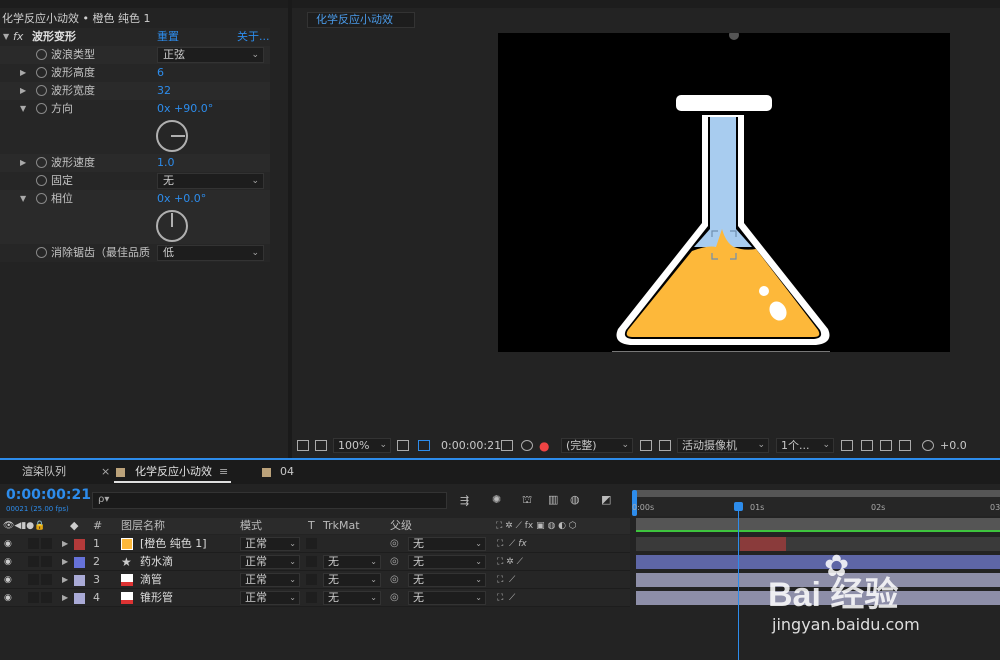 The height and width of the screenshot is (660, 1000). I want to click on layer-switches: ⛶ ⟋ fx, so click(512, 544).